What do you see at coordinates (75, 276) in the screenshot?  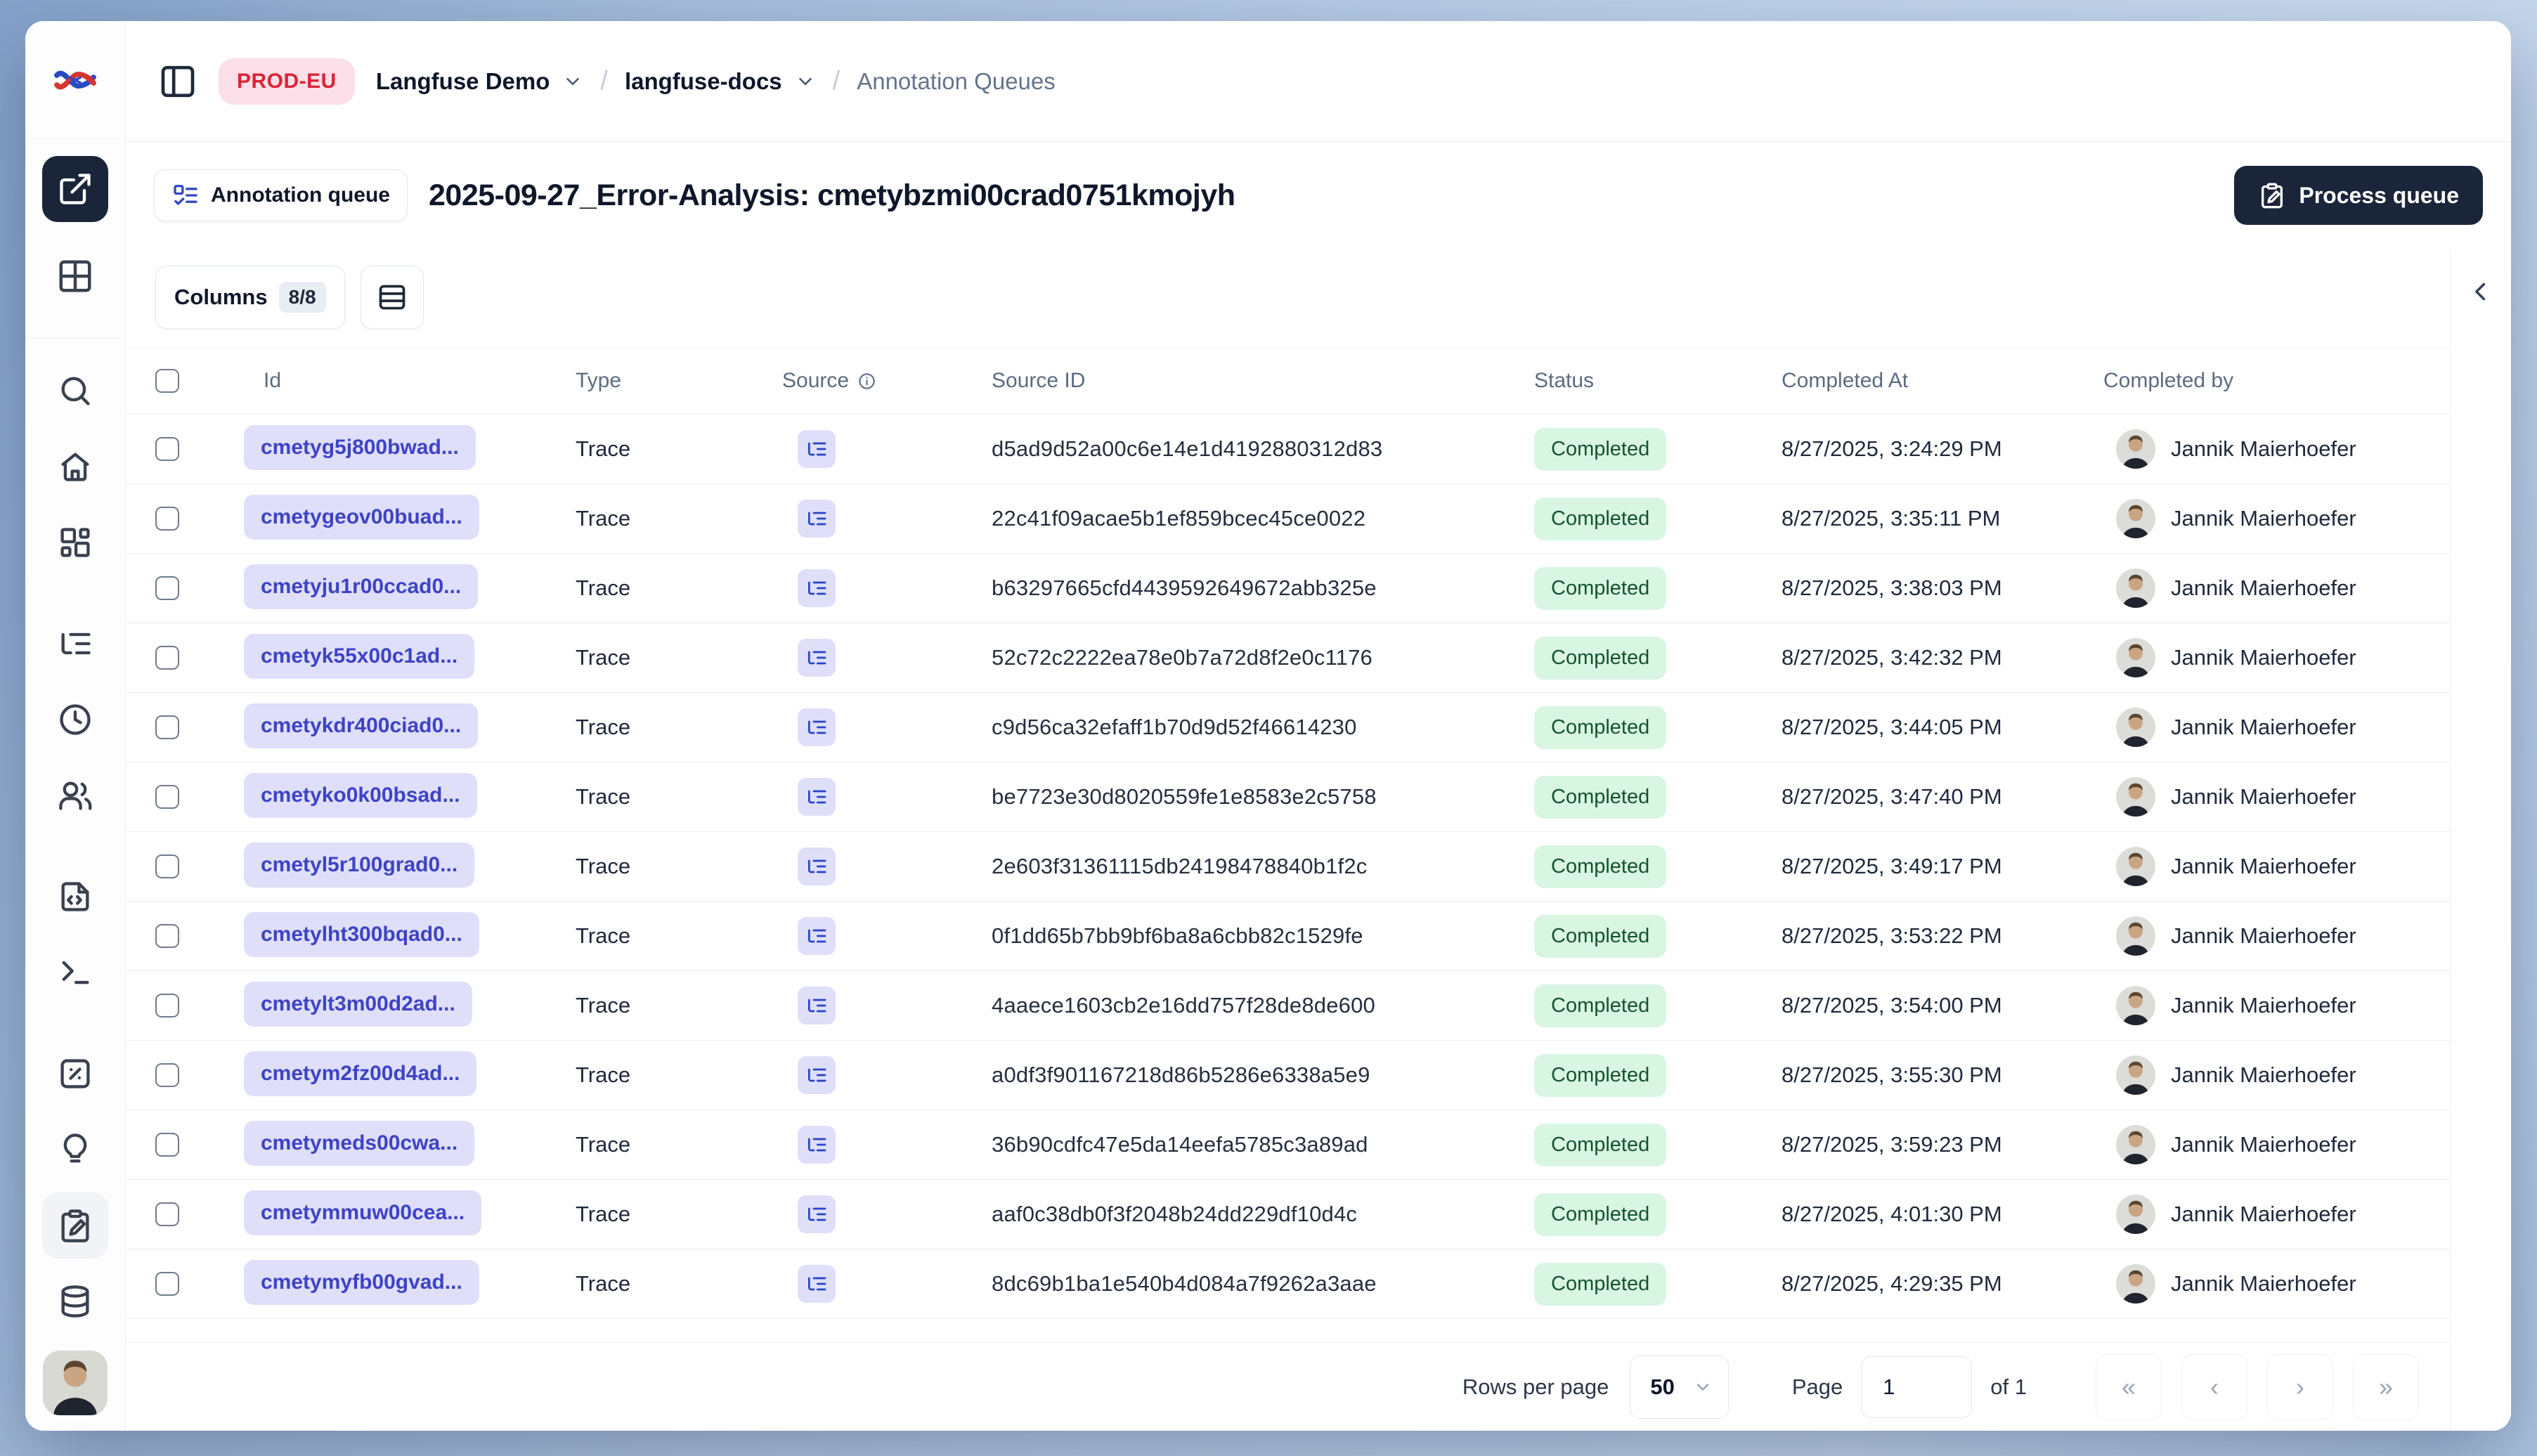 I see `sidebar-item-tables` at bounding box center [75, 276].